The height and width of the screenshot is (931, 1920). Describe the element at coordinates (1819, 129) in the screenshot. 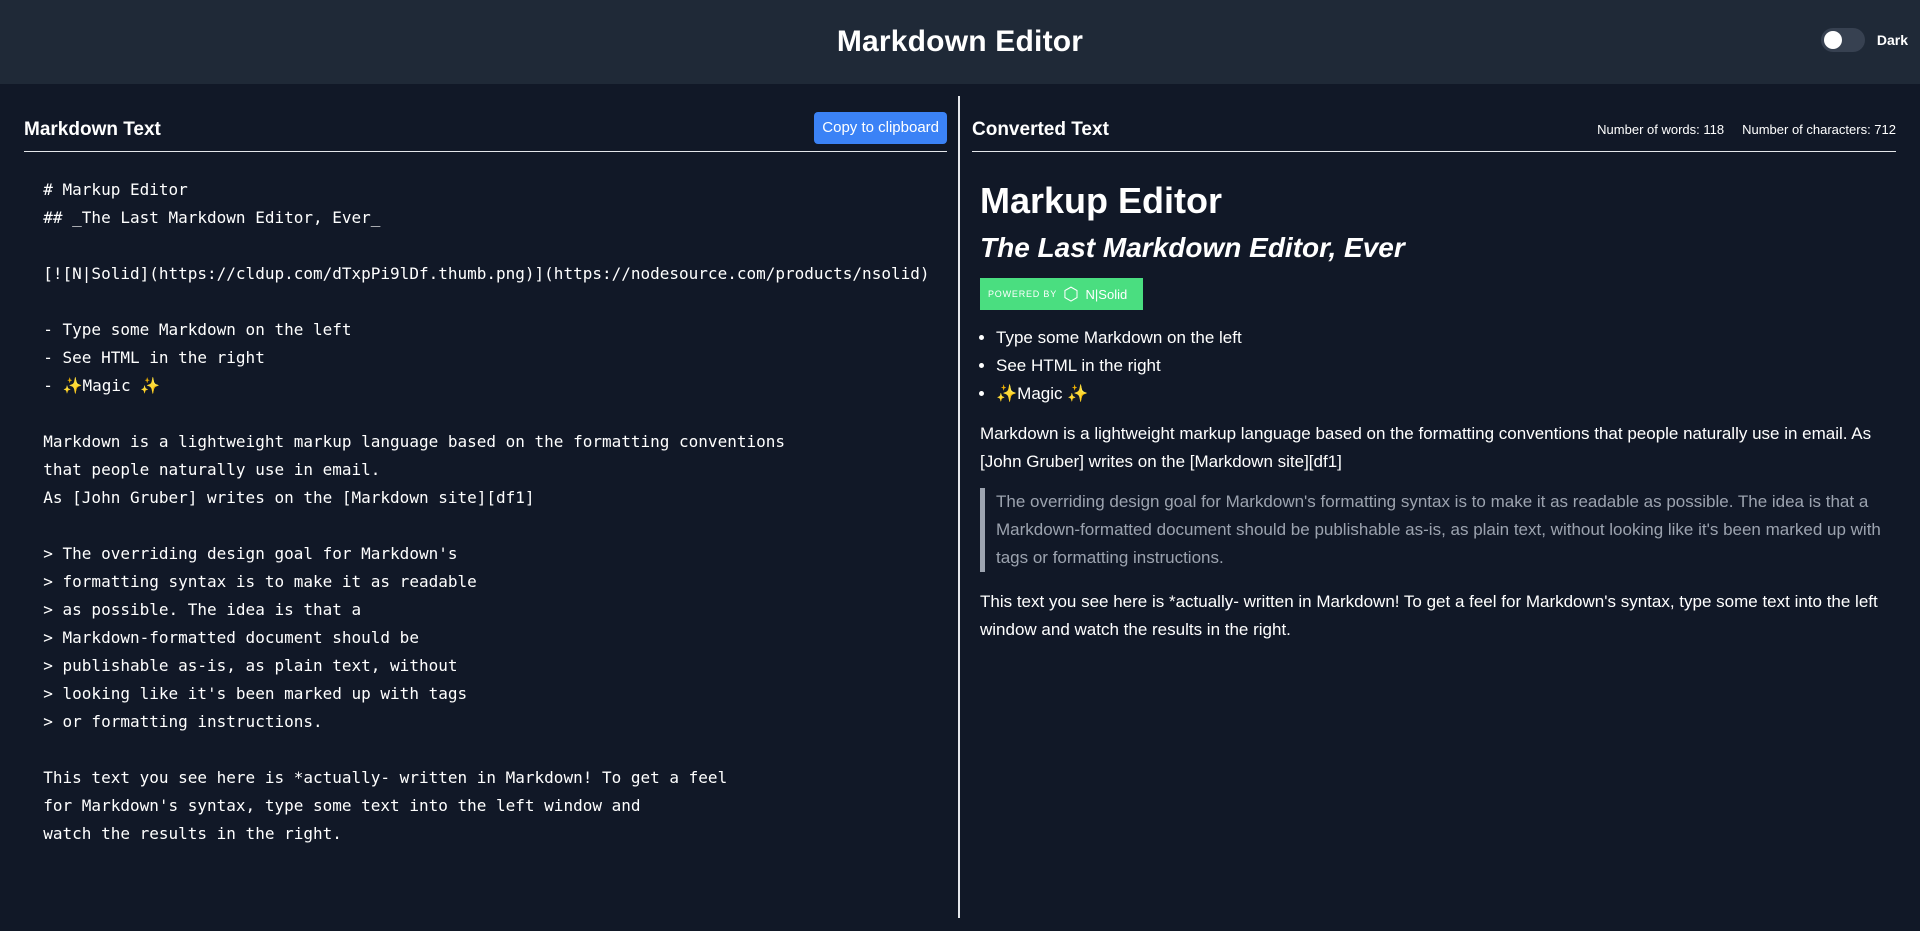

I see `character-count: Number of characters: 712` at that location.